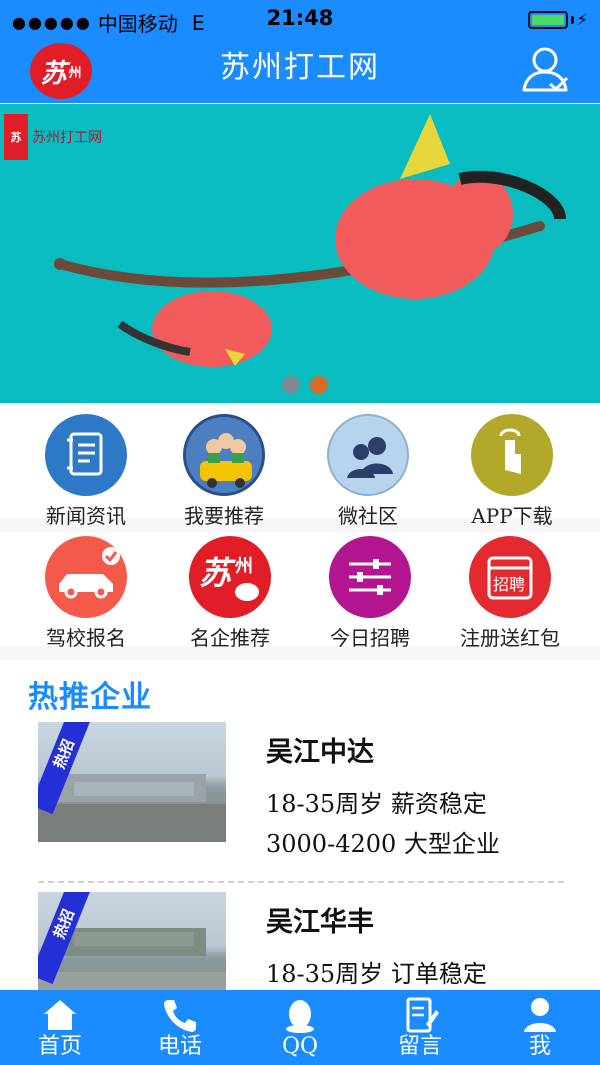  What do you see at coordinates (217, 573) in the screenshot?
I see `svg-text: 苏` at bounding box center [217, 573].